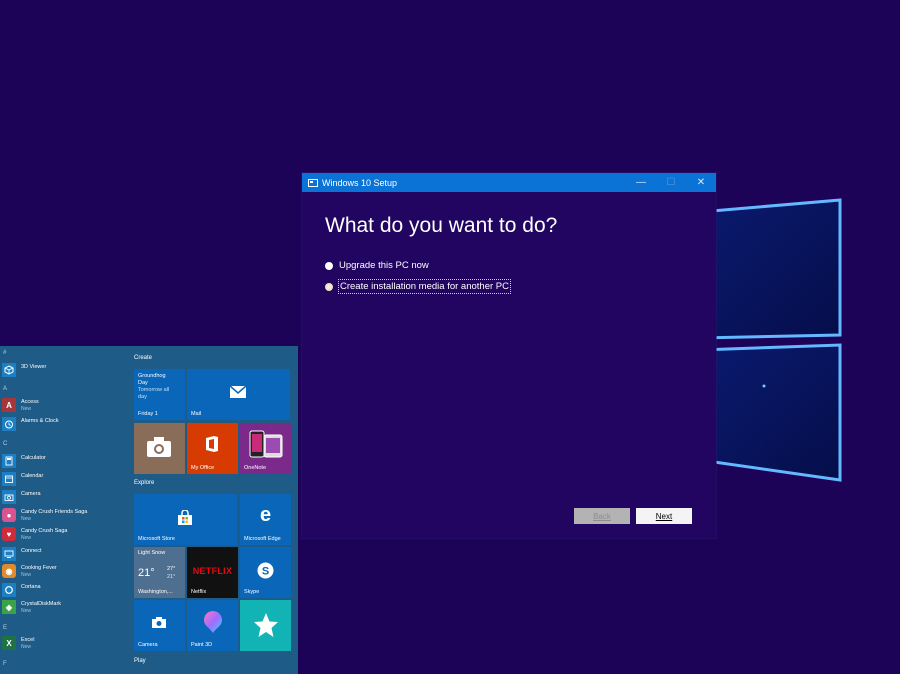 The height and width of the screenshot is (674, 900). I want to click on app-calendar: Calendar, so click(65, 479).